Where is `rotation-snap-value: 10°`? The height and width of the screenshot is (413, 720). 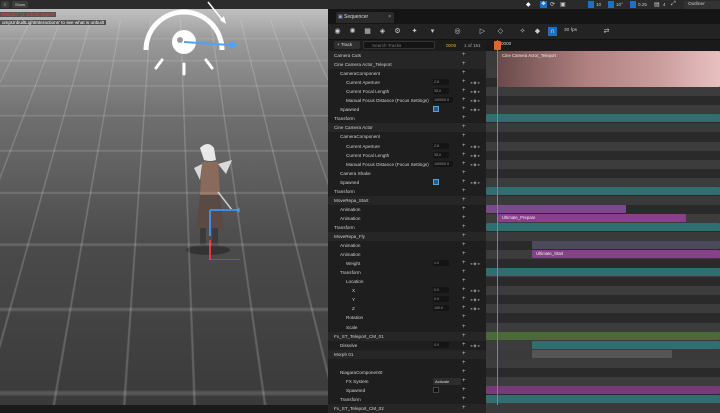 rotation-snap-value: 10° is located at coordinates (619, 4).